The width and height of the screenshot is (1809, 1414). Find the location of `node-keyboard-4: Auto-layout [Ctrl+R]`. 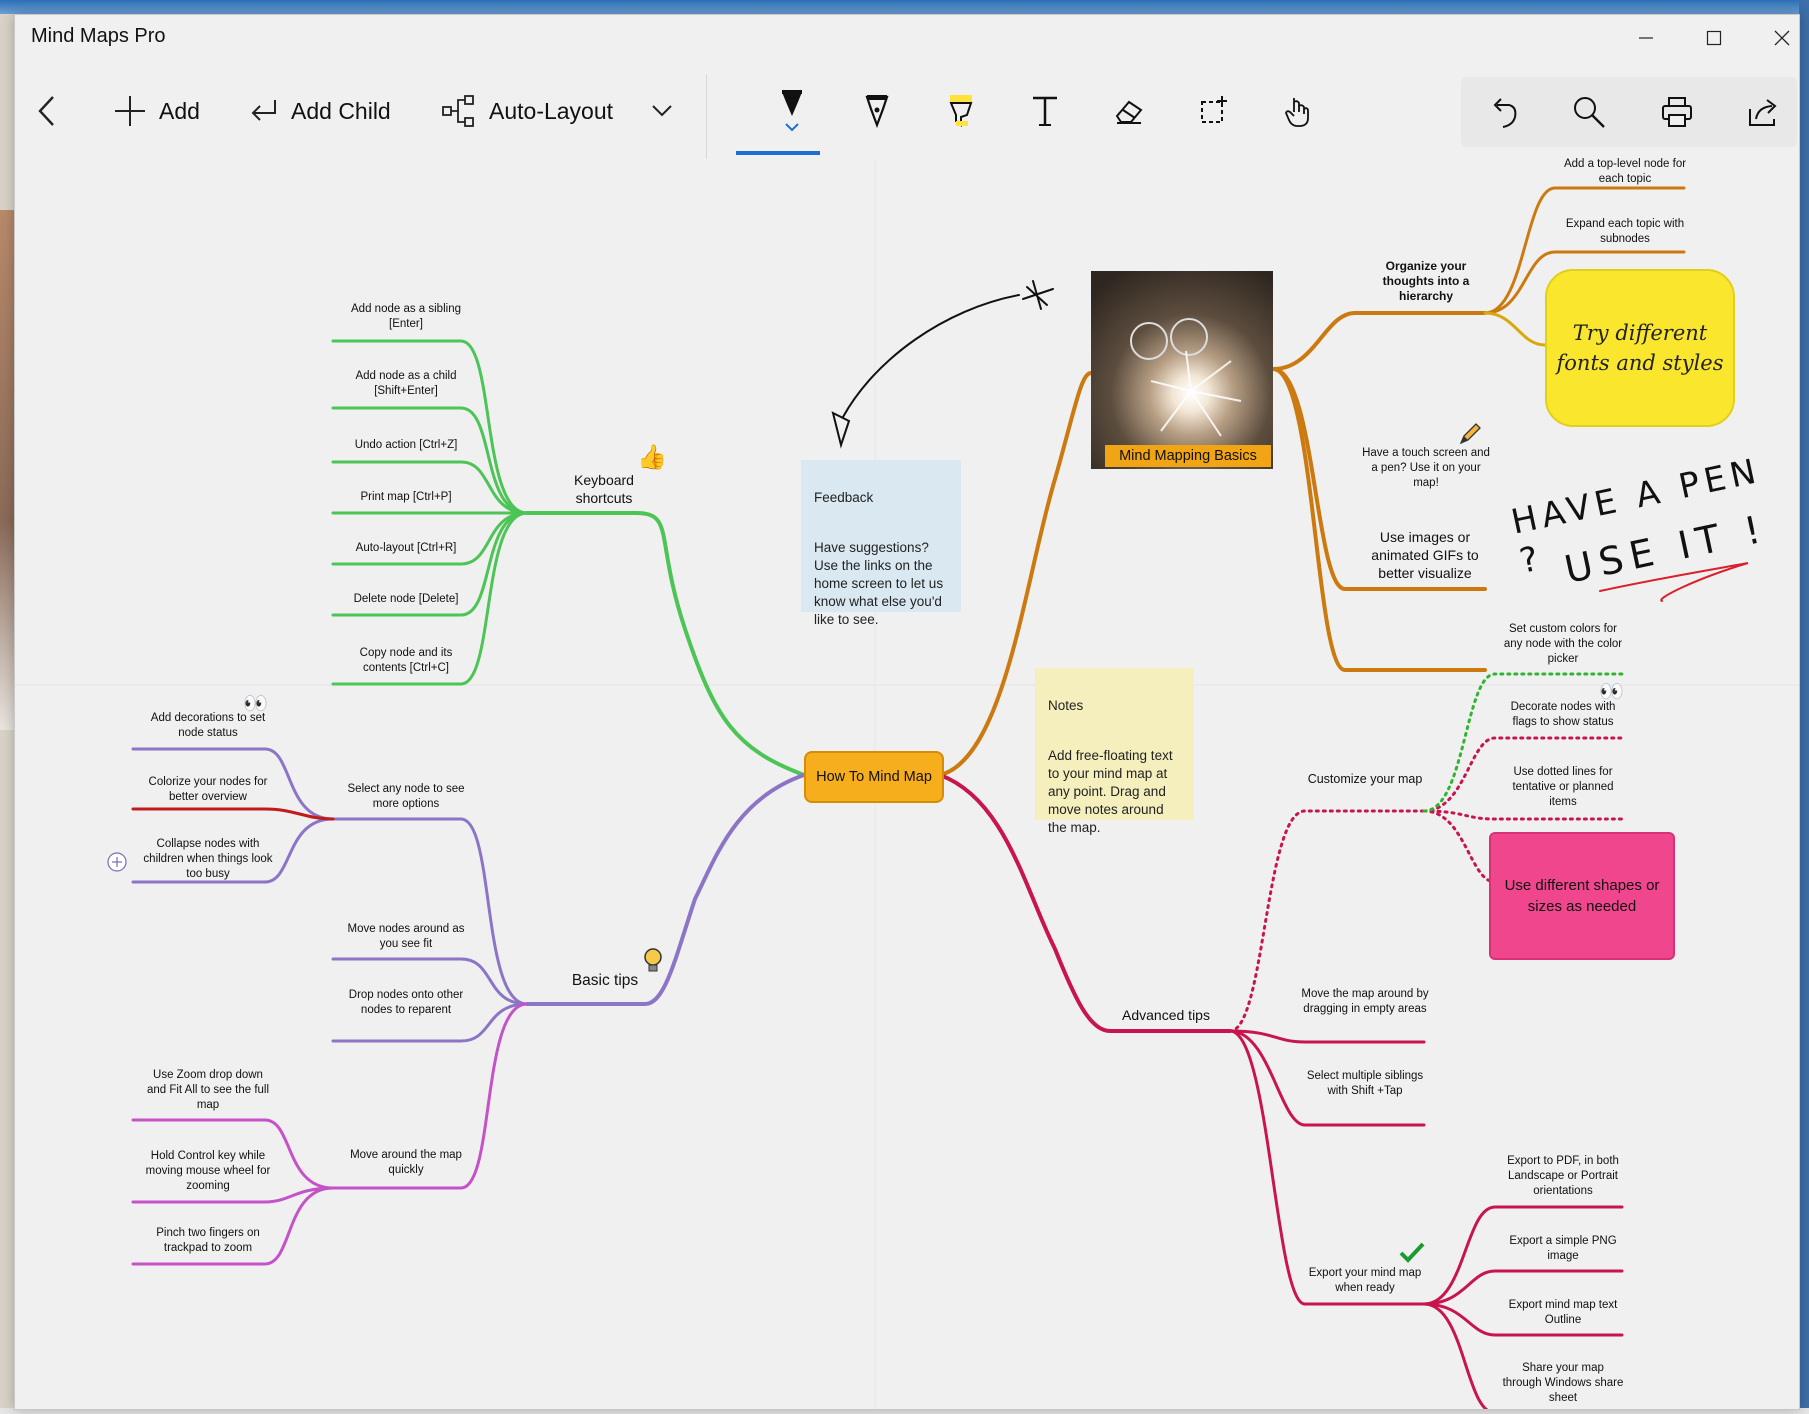

node-keyboard-4: Auto-layout [Ctrl+R] is located at coordinates (406, 548).